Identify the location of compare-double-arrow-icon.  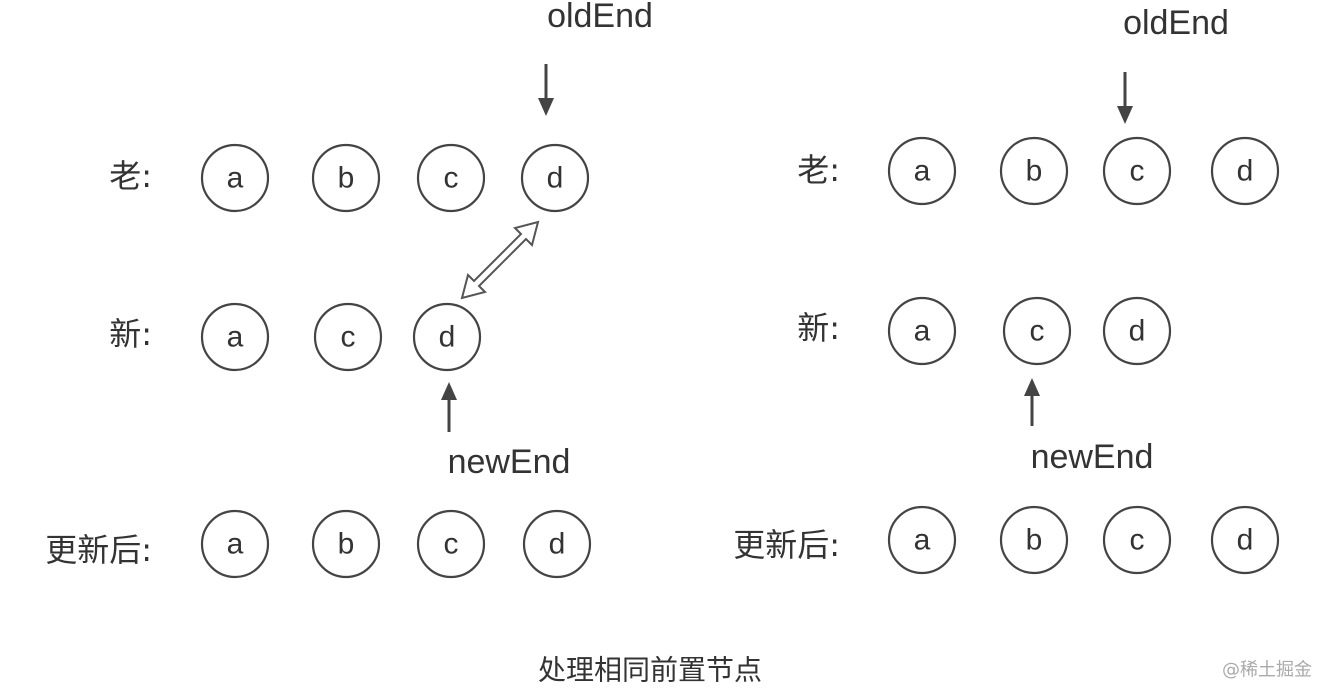
(500, 260).